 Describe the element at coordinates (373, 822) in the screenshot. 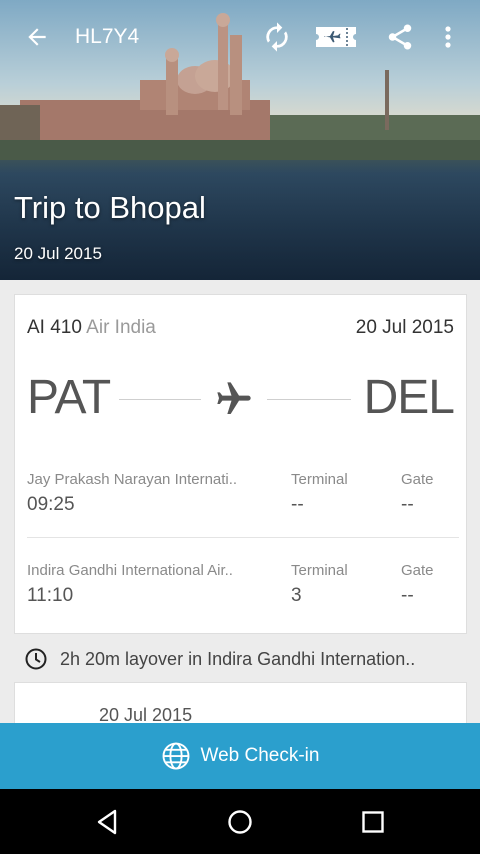

I see `nav-recents-icon` at that location.